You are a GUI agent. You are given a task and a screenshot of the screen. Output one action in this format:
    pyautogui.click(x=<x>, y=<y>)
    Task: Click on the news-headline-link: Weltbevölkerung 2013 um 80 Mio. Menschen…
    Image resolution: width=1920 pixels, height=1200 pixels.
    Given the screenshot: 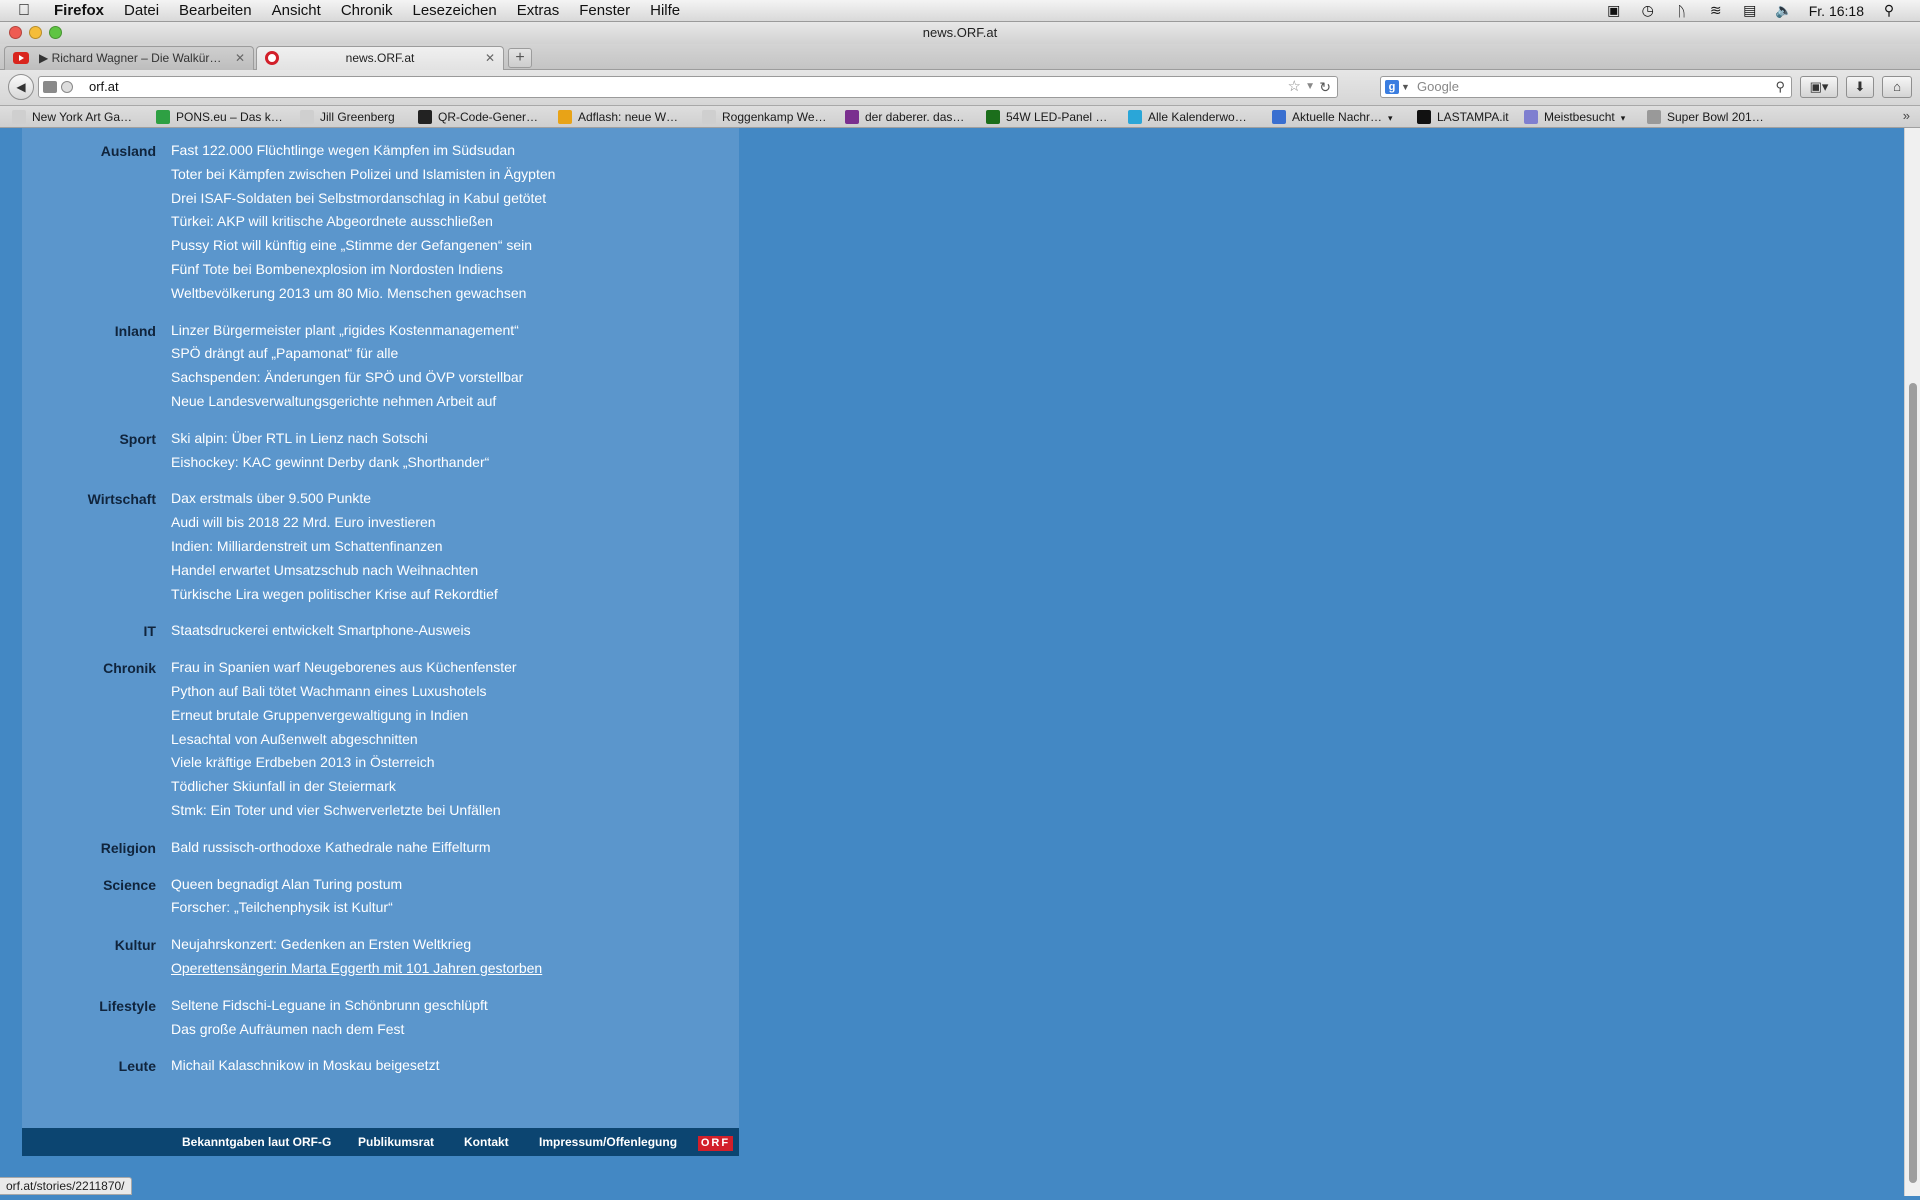 What is the action you would take?
    pyautogui.click(x=363, y=294)
    